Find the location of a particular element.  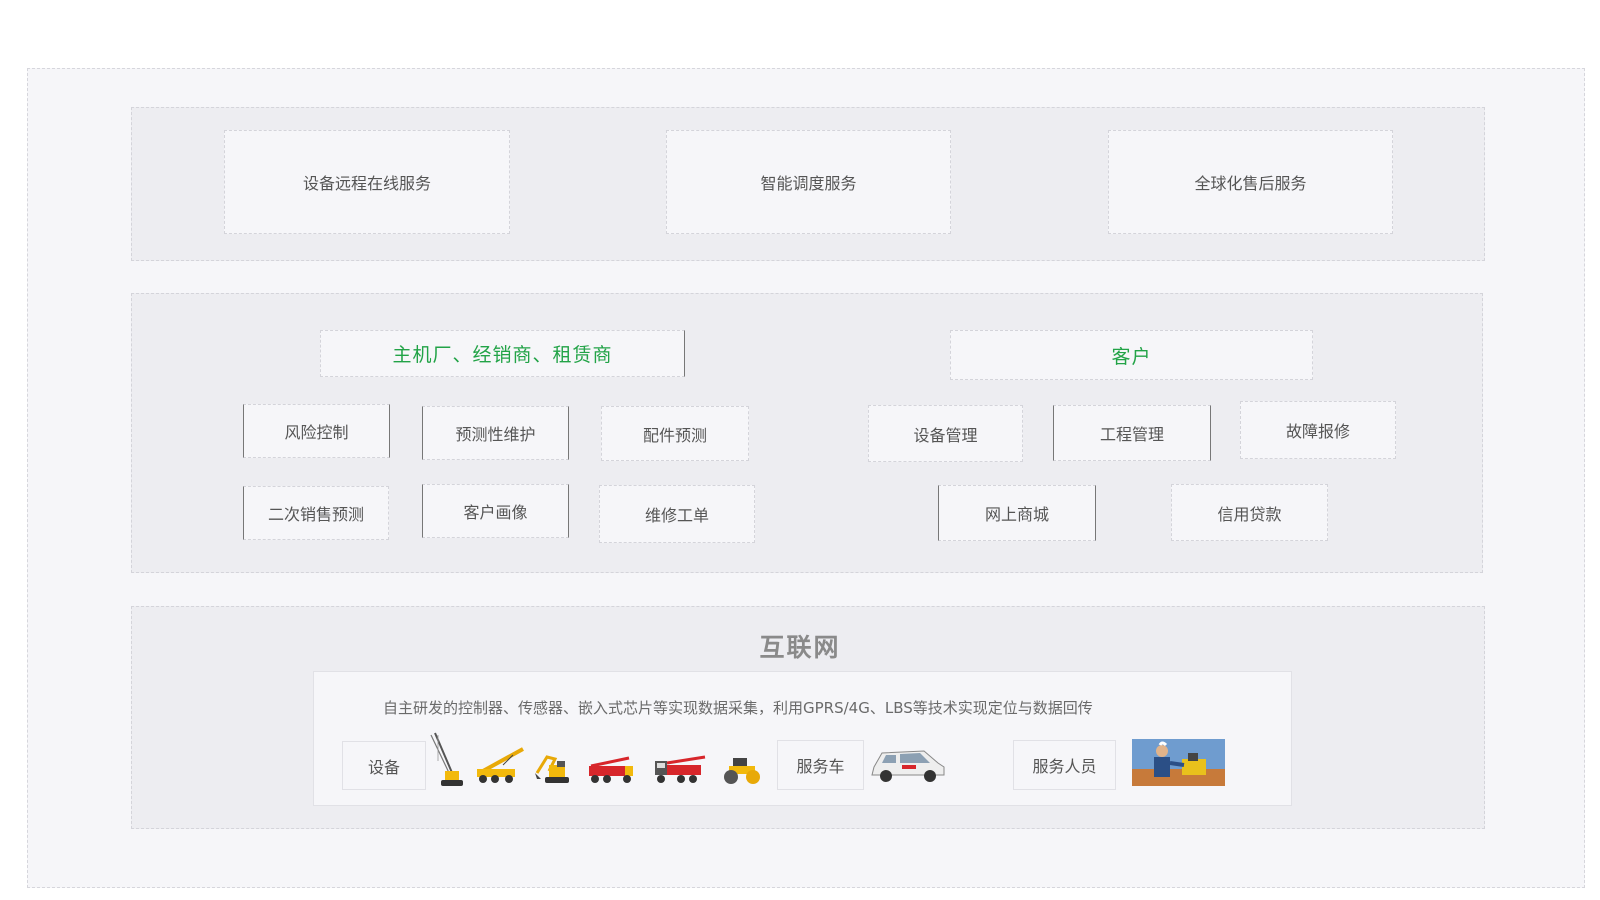

fault-report-box: 故障报修 is located at coordinates (1318, 430).